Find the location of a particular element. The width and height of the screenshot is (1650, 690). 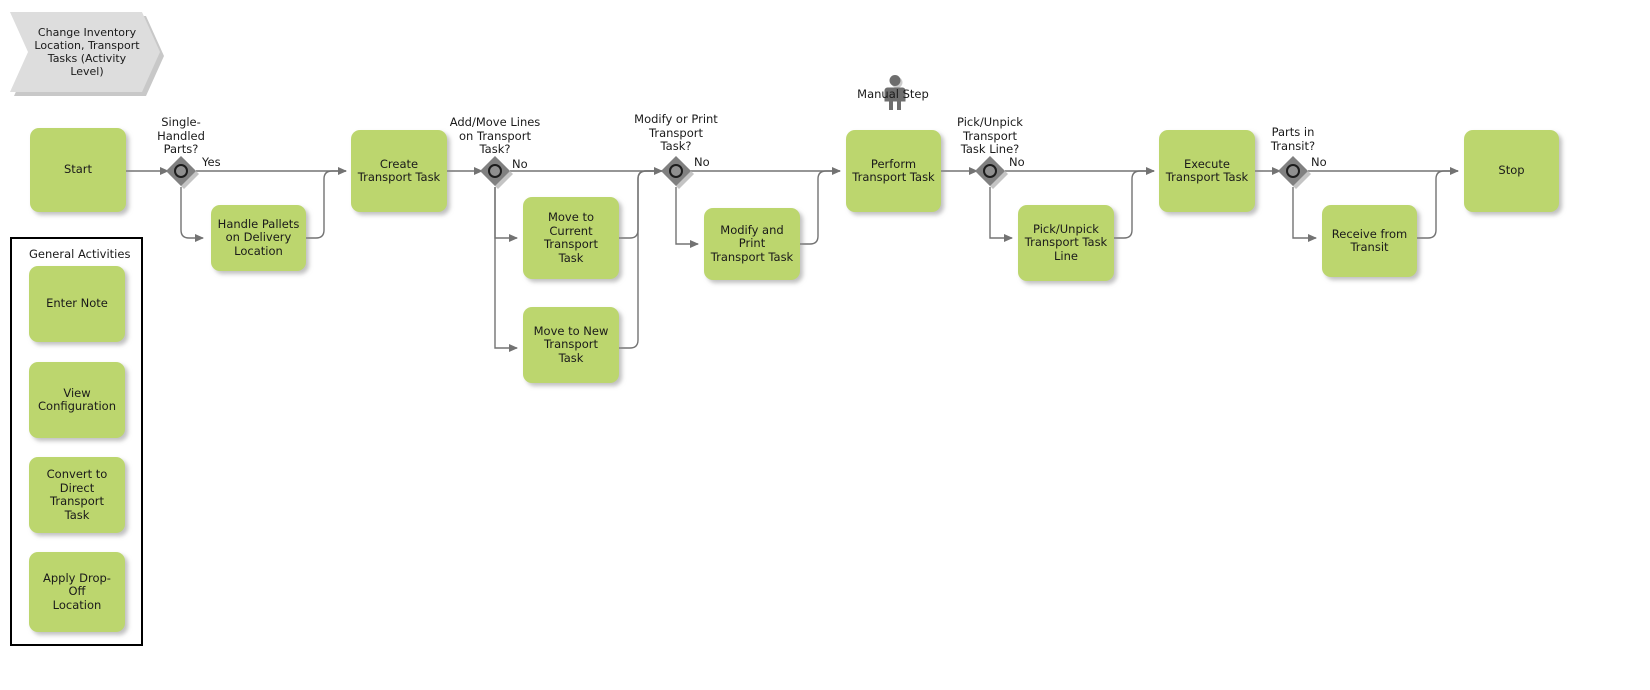

node-handle-pallets-label: Handle Pallets on Delivery Location is located at coordinates (258, 237).